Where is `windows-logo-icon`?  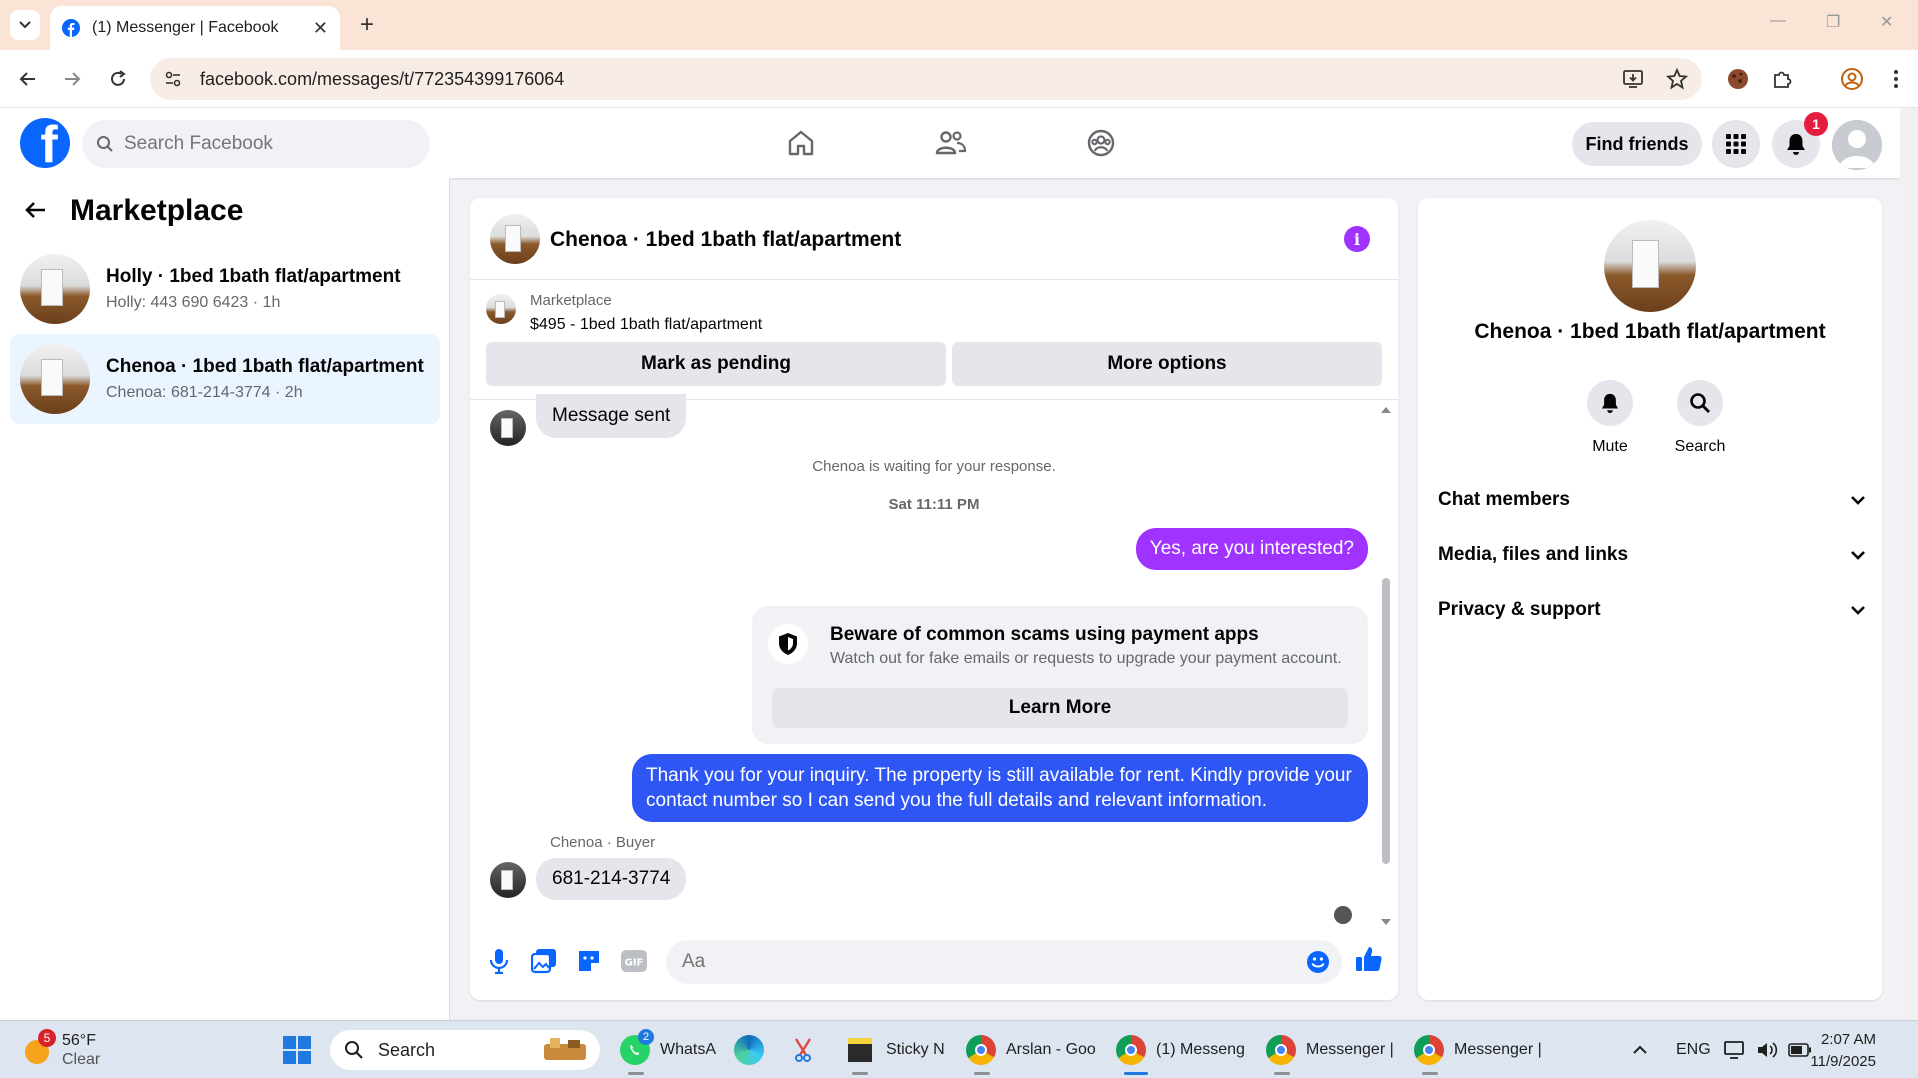
windows-logo-icon is located at coordinates (297, 1050).